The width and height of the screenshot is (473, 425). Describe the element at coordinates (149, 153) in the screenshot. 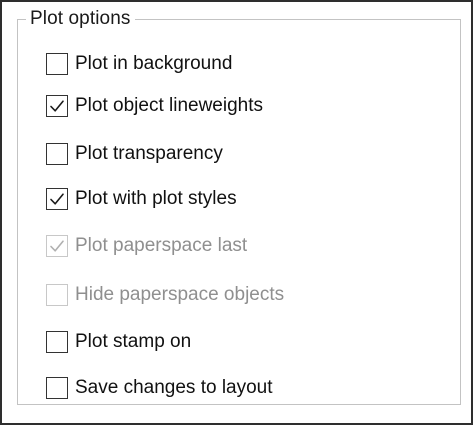

I see `option-label: Plot transparency` at that location.